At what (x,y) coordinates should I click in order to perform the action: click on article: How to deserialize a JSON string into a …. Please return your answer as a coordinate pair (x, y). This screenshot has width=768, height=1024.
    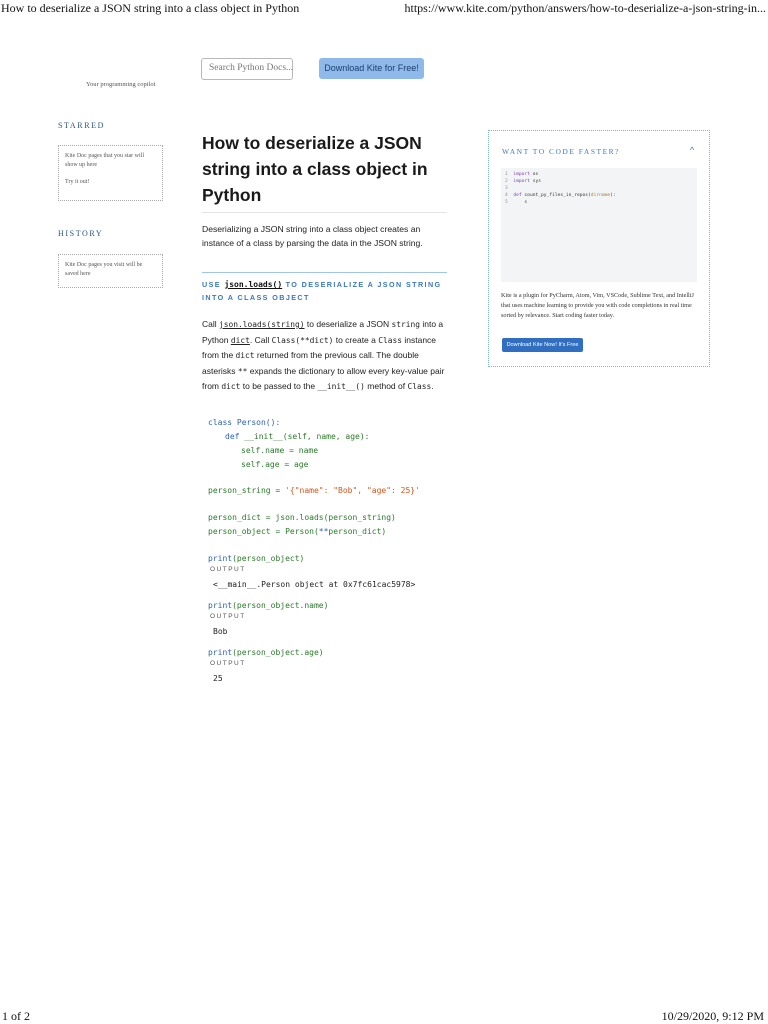
    Looking at the image, I should click on (327, 169).